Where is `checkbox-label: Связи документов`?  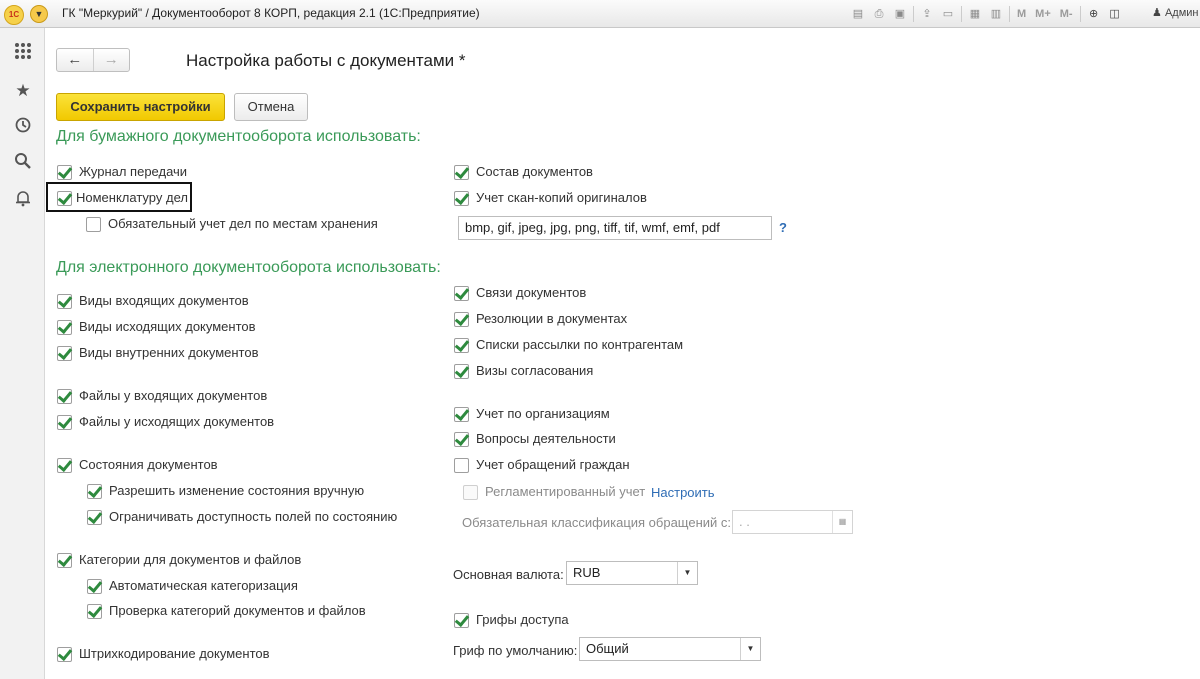
checkbox-label: Связи документов is located at coordinates (531, 292).